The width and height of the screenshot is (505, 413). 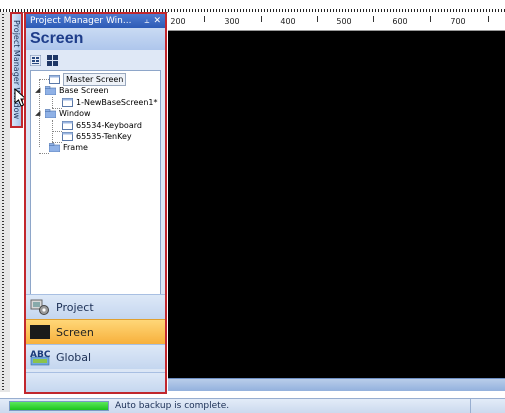 I want to click on ruler-label: 600, so click(x=400, y=21).